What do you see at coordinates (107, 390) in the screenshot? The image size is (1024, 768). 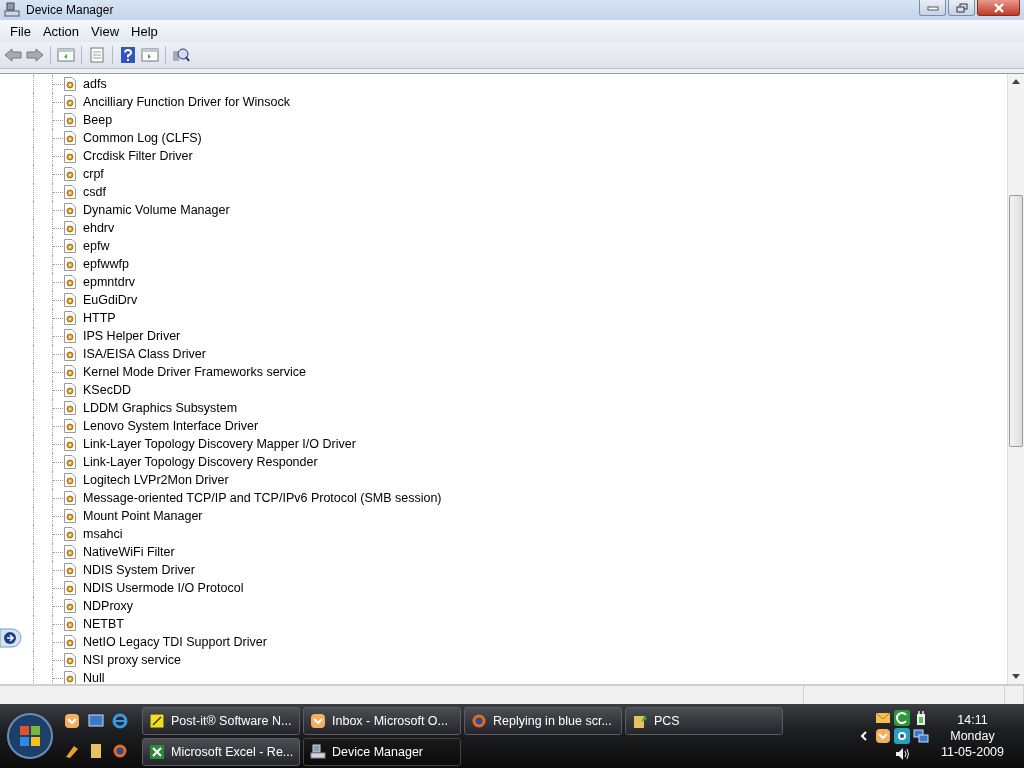 I see `tree-item: KSecDD` at bounding box center [107, 390].